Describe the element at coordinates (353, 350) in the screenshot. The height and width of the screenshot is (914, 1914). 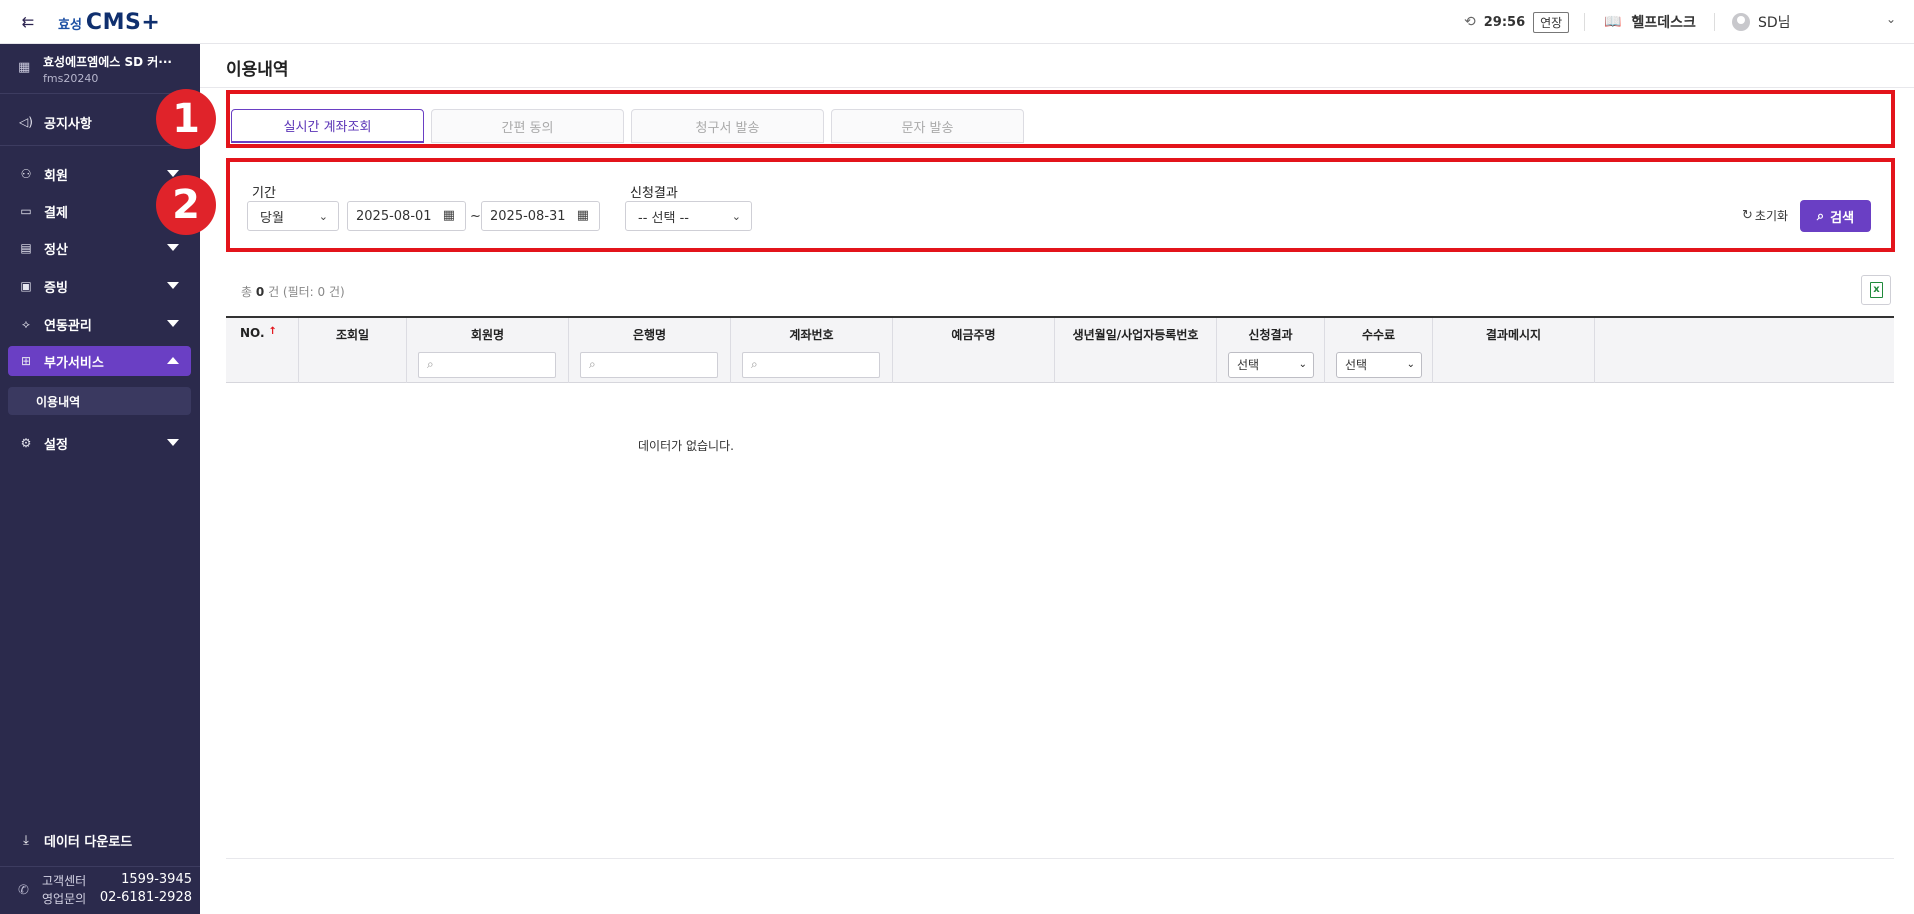
I see `column-inquiry-date: 조회일` at that location.